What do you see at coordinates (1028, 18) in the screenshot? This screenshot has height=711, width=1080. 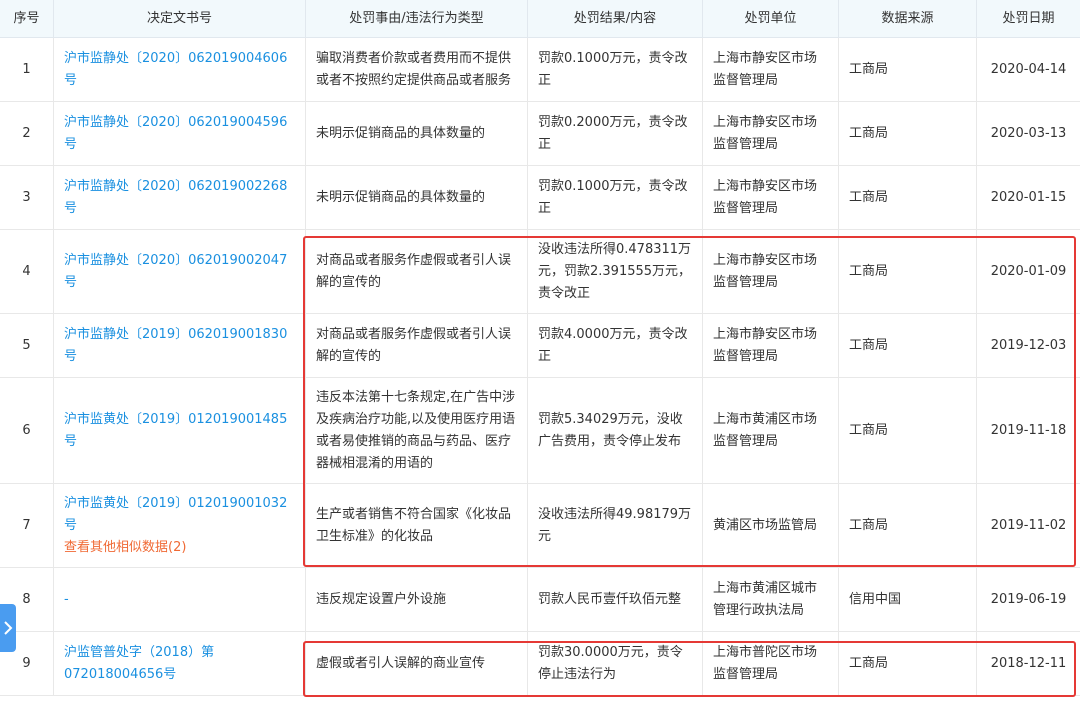 I see `header-date: 处罚日期` at bounding box center [1028, 18].